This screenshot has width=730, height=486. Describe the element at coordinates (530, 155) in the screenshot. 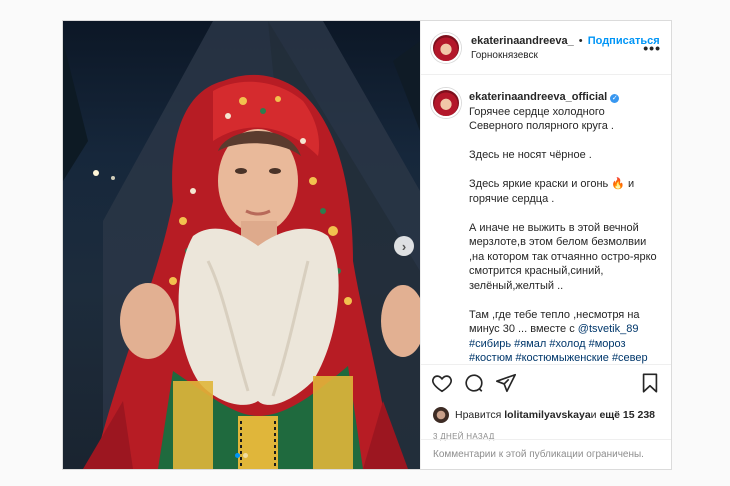

I see `caption-paragraph-2: Здесь не носят чёрное .` at that location.